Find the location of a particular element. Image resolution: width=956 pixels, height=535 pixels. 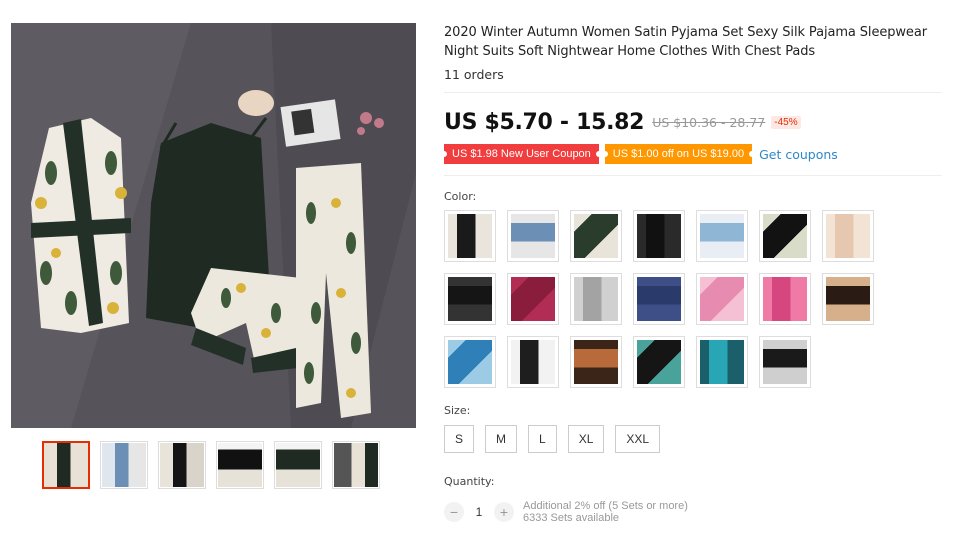

stock-available: 6333 Sets available is located at coordinates (571, 518).